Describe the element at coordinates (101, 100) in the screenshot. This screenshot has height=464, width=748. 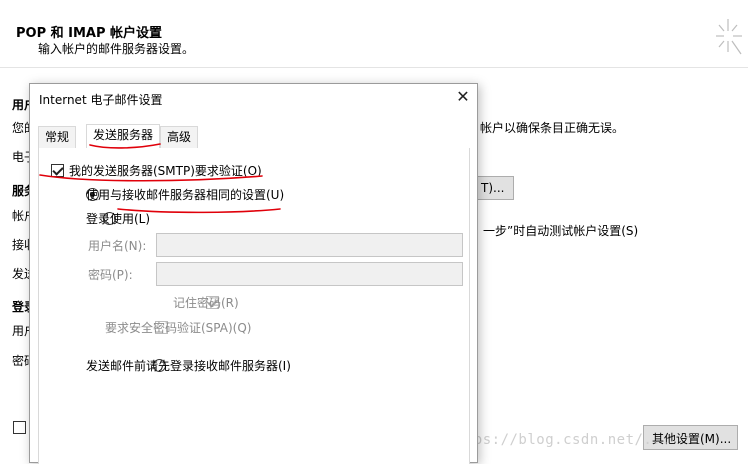
I see `dialog-title: Internet 电子邮件设置` at that location.